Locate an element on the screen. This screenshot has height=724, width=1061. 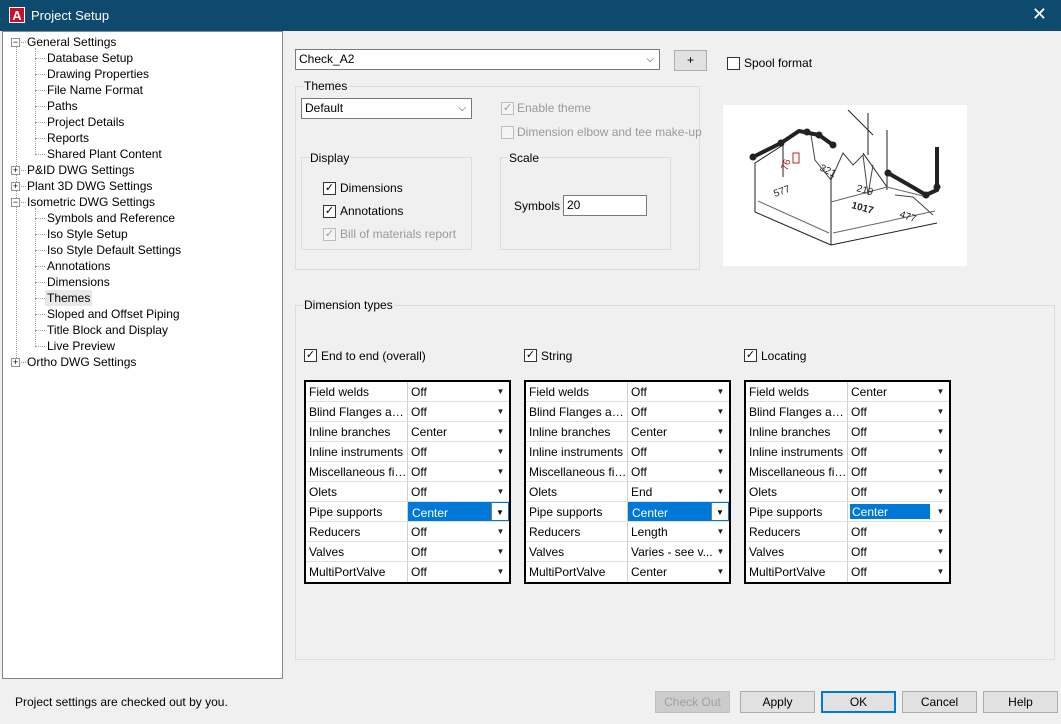
string-checkbox: ✓ is located at coordinates (530, 355).